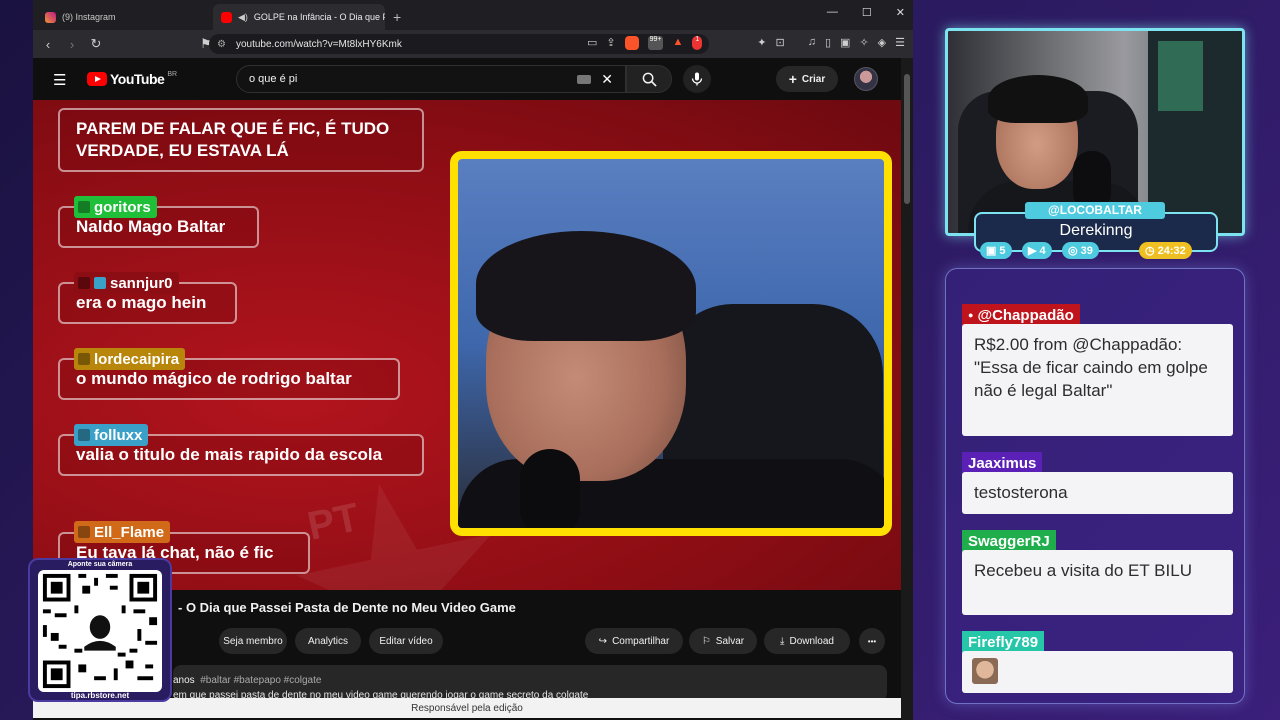  Describe the element at coordinates (872, 641) in the screenshot. I see `more-actions-button: •••` at that location.